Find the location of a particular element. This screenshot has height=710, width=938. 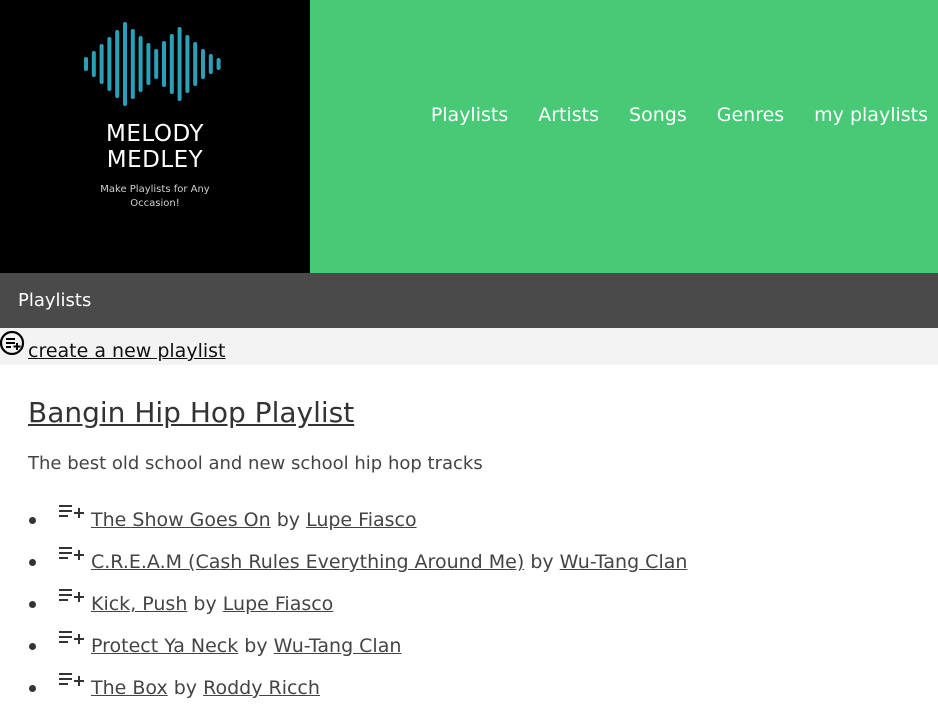

playlist-title: Bangin Hip Hop Playlist is located at coordinates (191, 412).